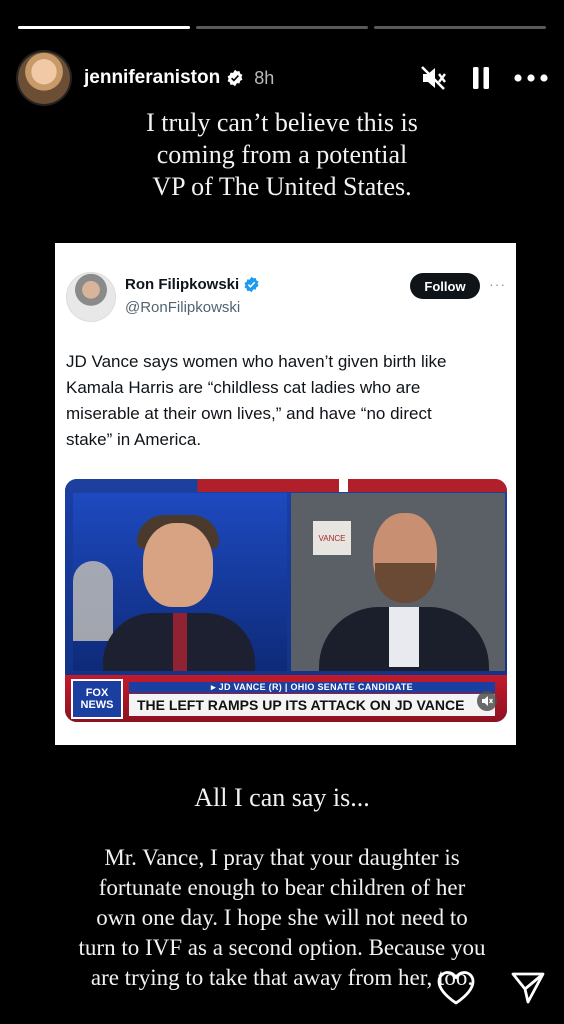  What do you see at coordinates (97, 693) in the screenshot?
I see `logo-line: FOX` at bounding box center [97, 693].